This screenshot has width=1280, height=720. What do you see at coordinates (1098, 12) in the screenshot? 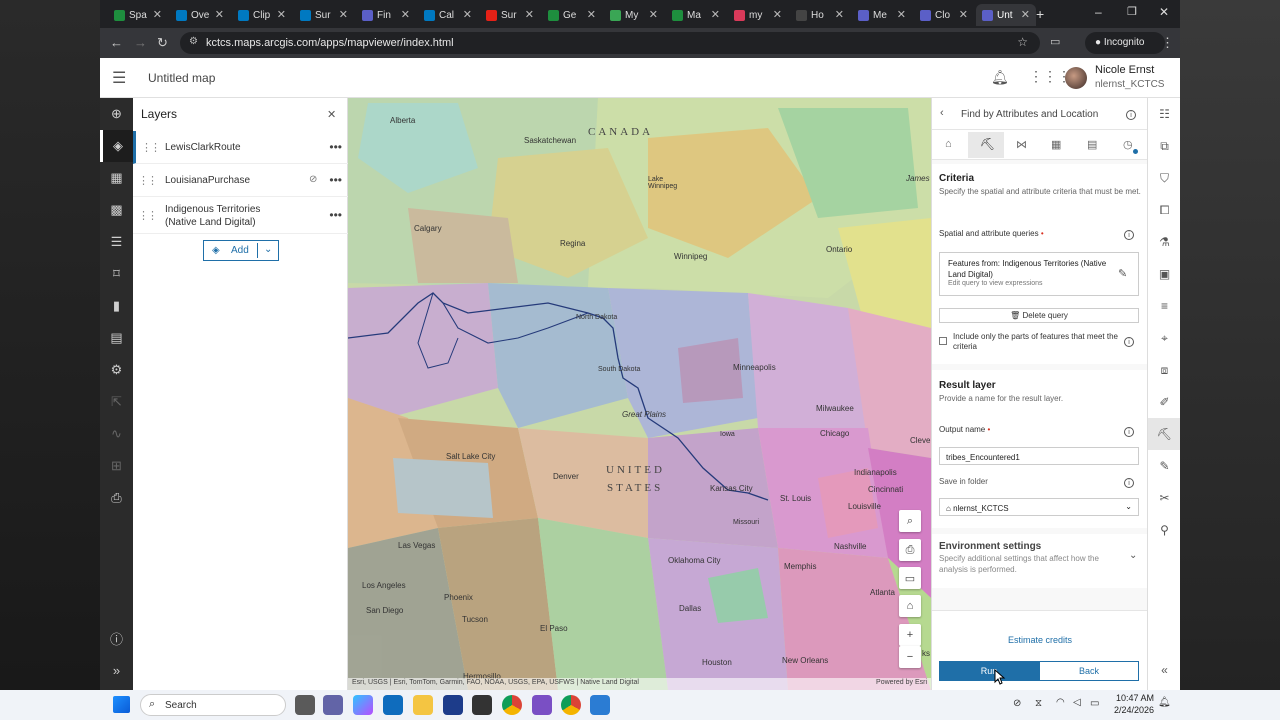
I see `minimize-icon: –` at bounding box center [1098, 12].